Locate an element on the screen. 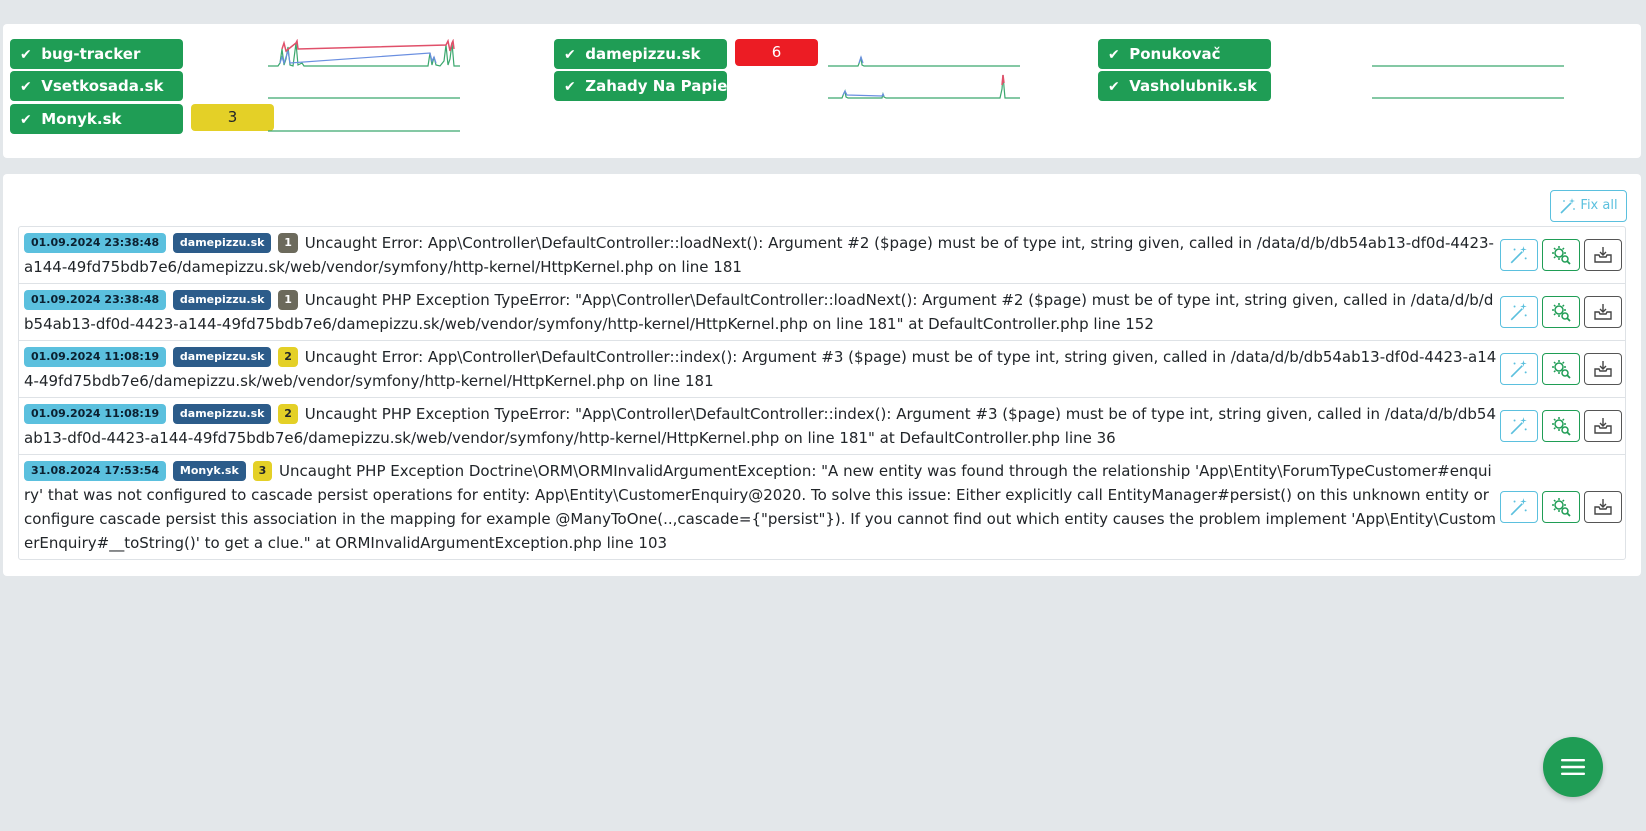 The width and height of the screenshot is (1646, 831). project-button-zahady: ✔ Zahady Na Papieri is located at coordinates (640, 86).